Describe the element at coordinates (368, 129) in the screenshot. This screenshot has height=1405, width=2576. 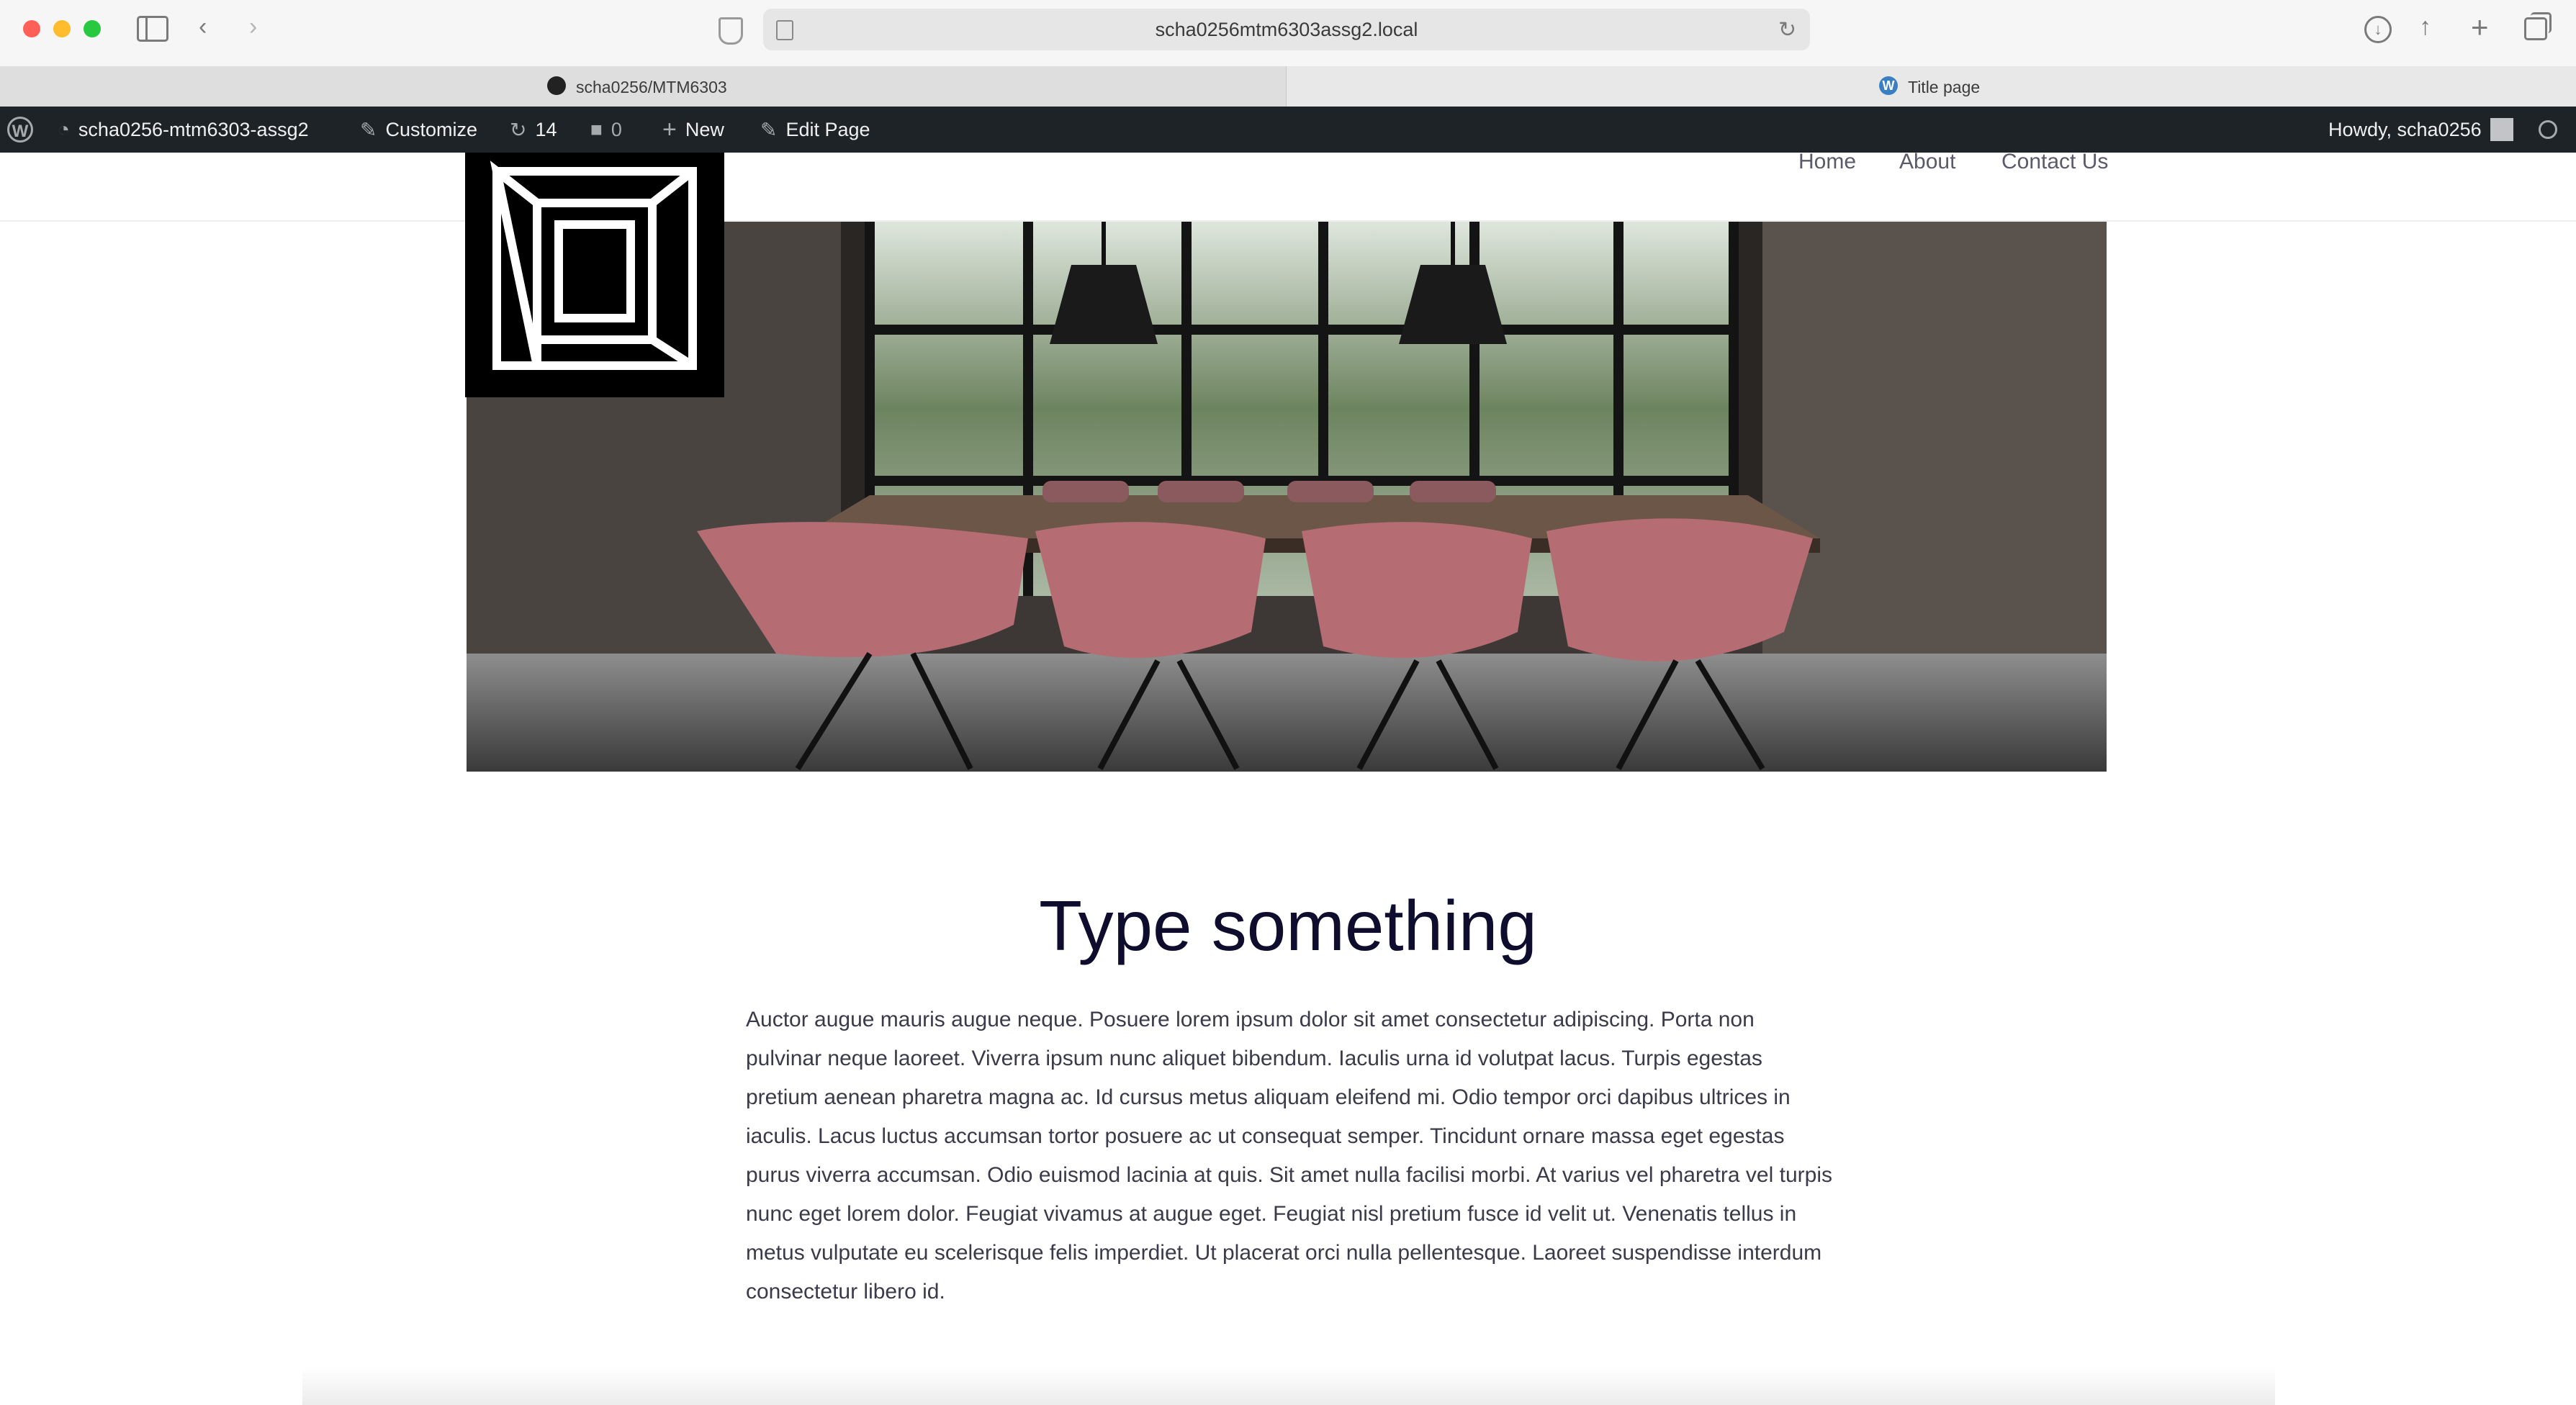
I see `brush-icon: ✎` at that location.